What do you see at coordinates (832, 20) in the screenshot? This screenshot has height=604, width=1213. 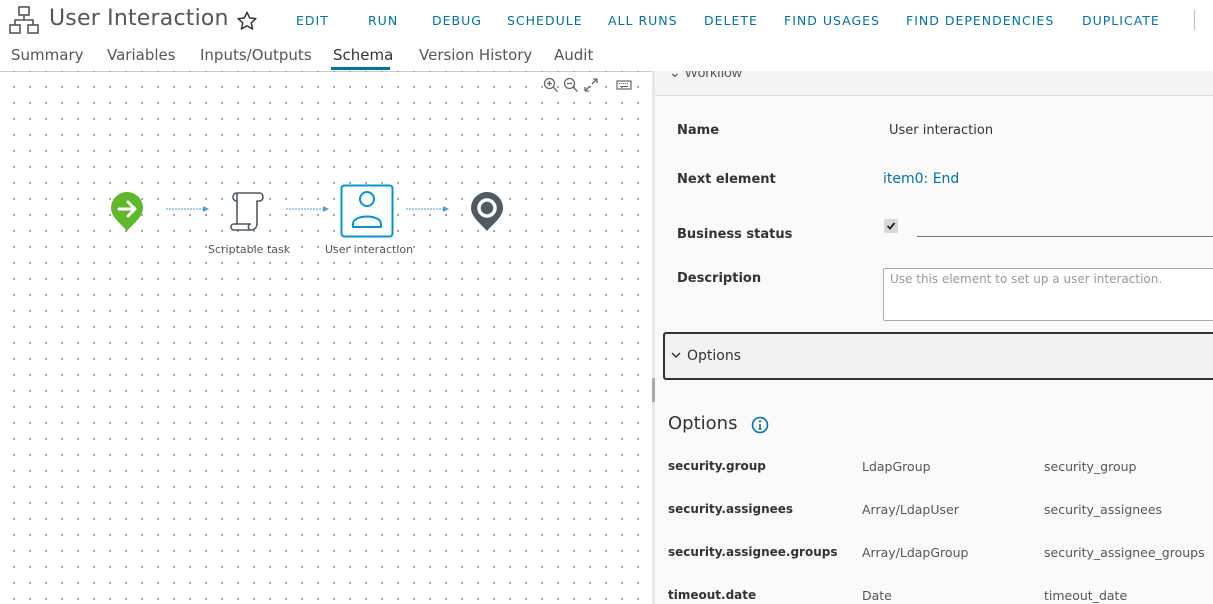 I see `find-usages-button: FIND USAGES` at bounding box center [832, 20].